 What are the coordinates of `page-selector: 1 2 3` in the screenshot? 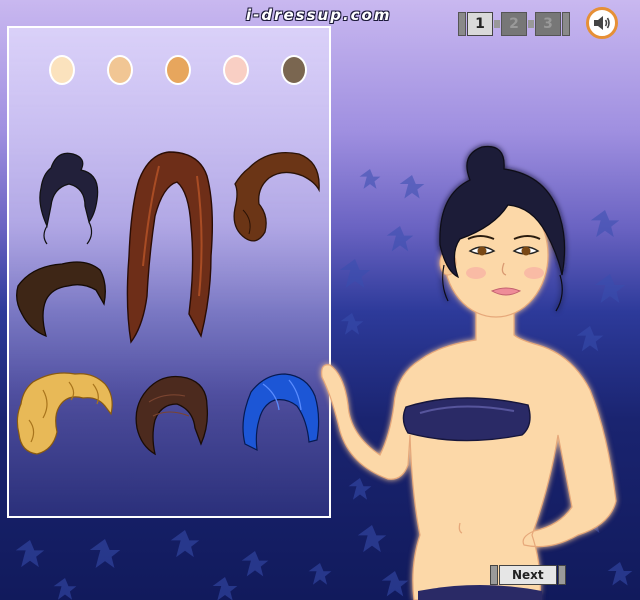 It's located at (514, 24).